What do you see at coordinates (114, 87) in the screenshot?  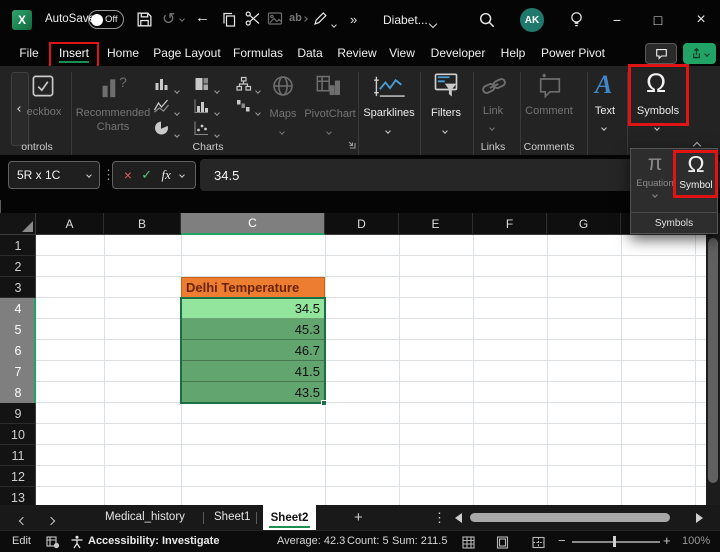 I see `recommended-charts-button: ?` at bounding box center [114, 87].